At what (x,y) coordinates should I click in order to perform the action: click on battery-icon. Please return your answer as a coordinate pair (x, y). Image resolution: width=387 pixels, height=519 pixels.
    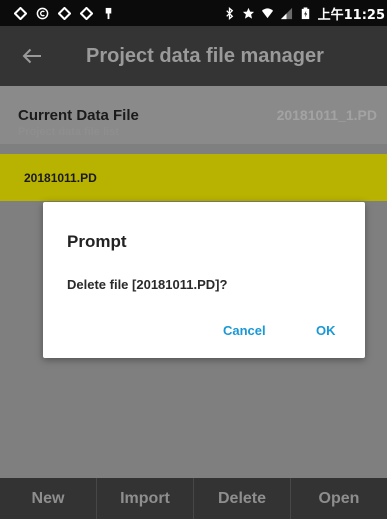
    Looking at the image, I should click on (305, 12).